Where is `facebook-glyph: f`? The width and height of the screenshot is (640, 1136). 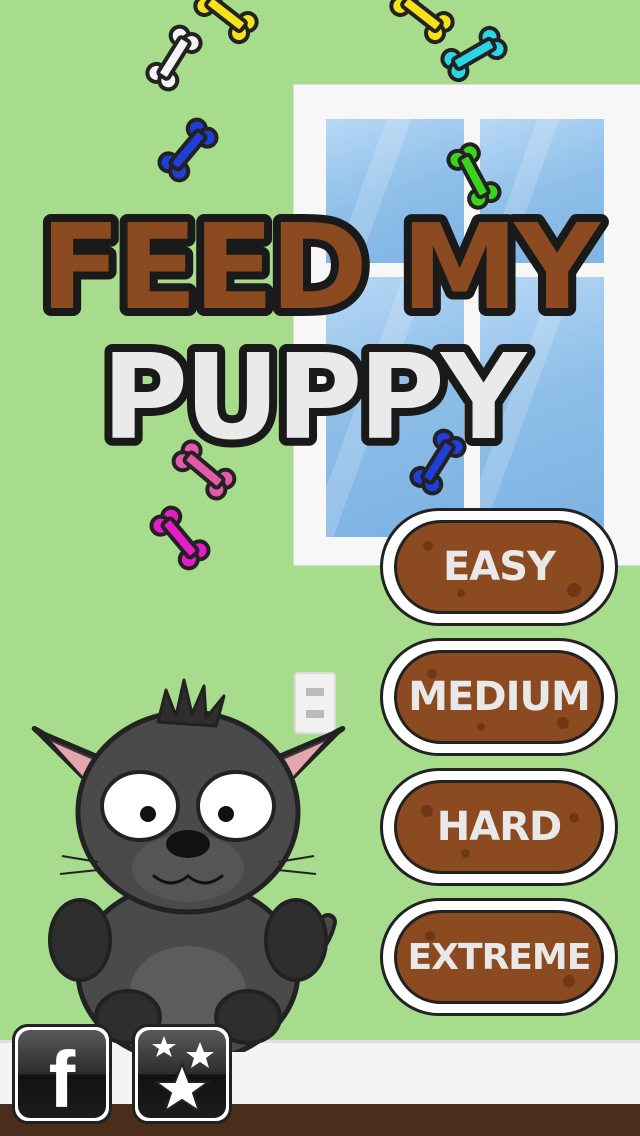
facebook-glyph: f is located at coordinates (62, 1079).